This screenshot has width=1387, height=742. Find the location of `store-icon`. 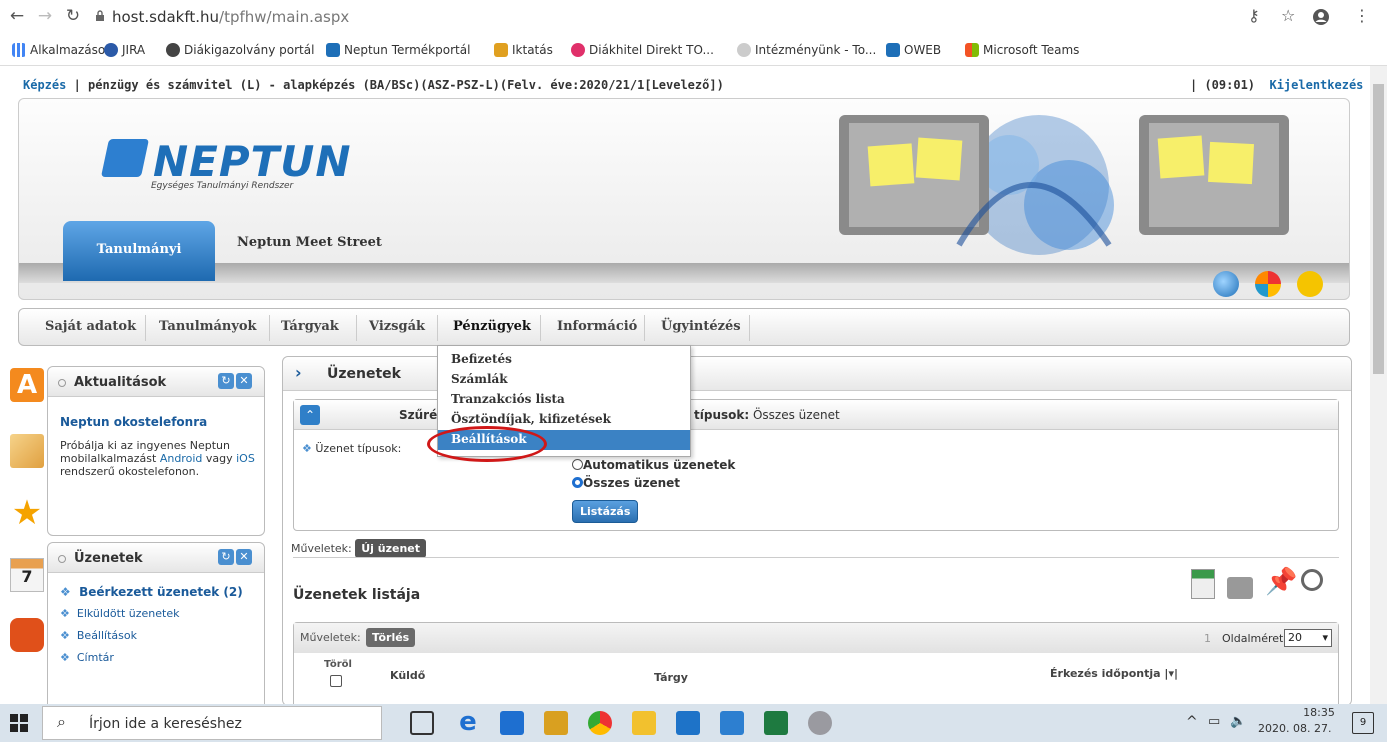

store-icon is located at coordinates (512, 723).